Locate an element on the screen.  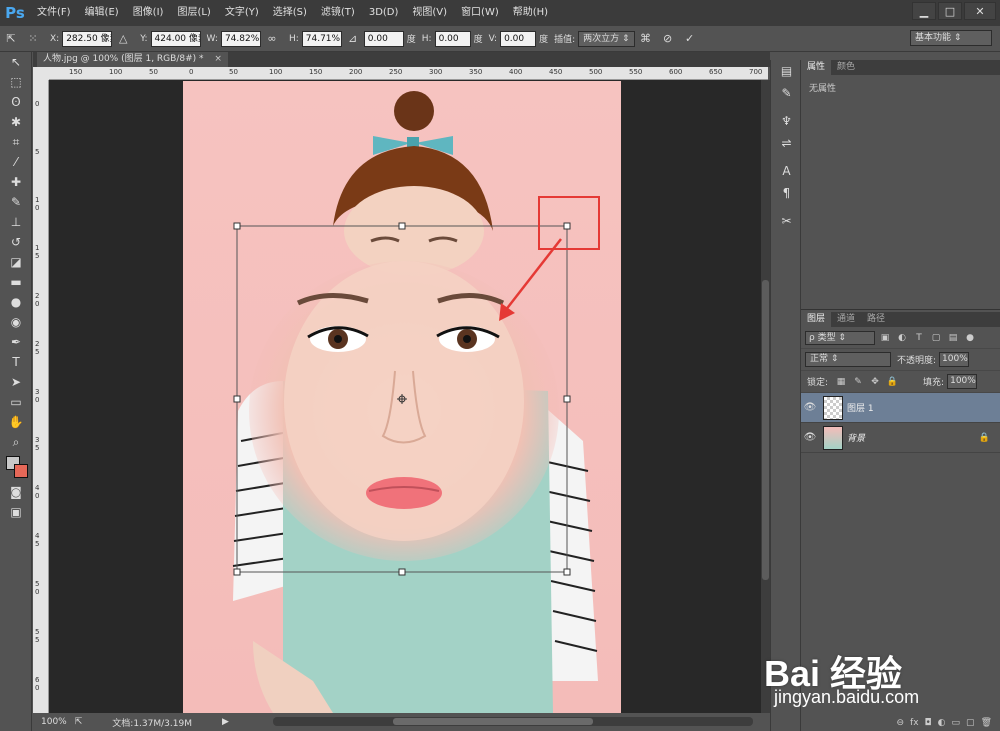
angle-field: 0.00 is located at coordinates (383, 38).